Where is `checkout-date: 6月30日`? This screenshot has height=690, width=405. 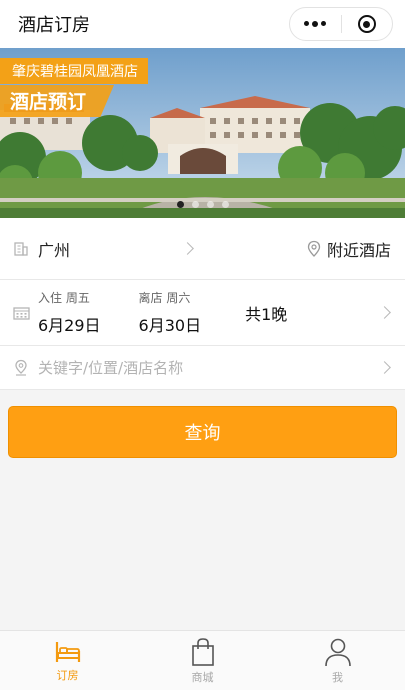
checkout-date: 6月30日 is located at coordinates (170, 325).